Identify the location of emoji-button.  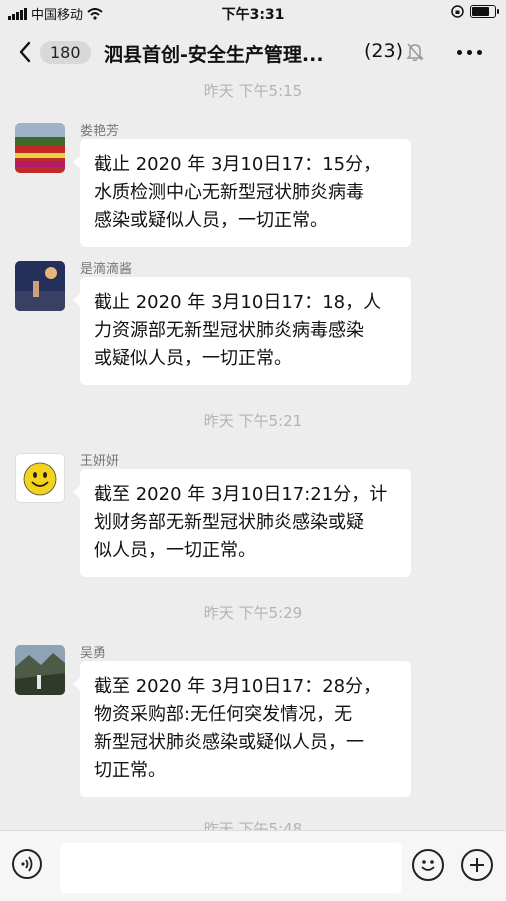
(428, 865).